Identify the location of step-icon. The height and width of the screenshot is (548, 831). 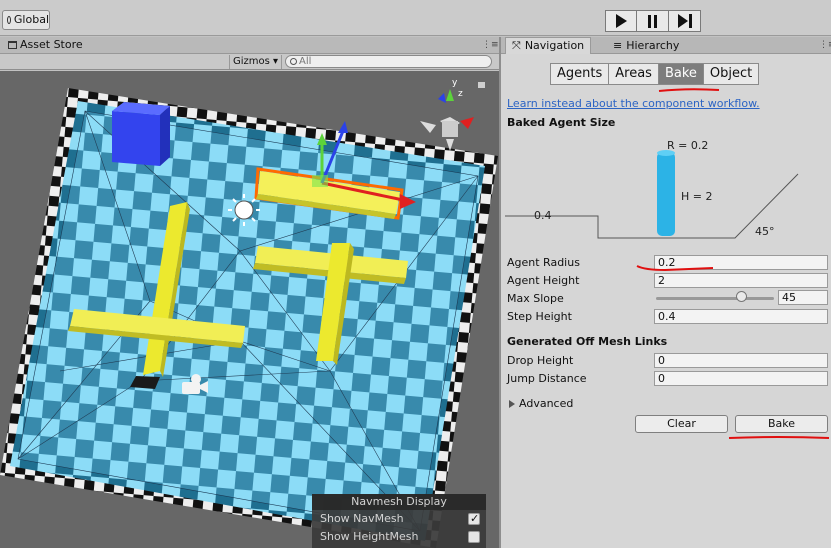
(684, 21).